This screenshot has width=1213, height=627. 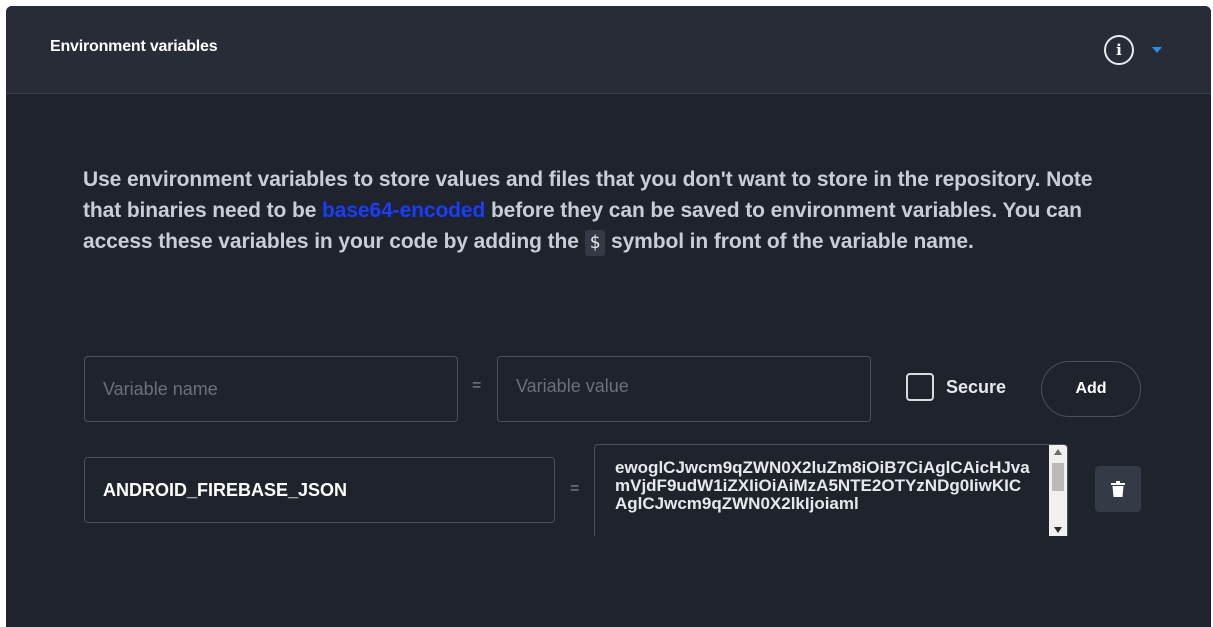 I want to click on scroll-up-arrow-icon, so click(x=1058, y=452).